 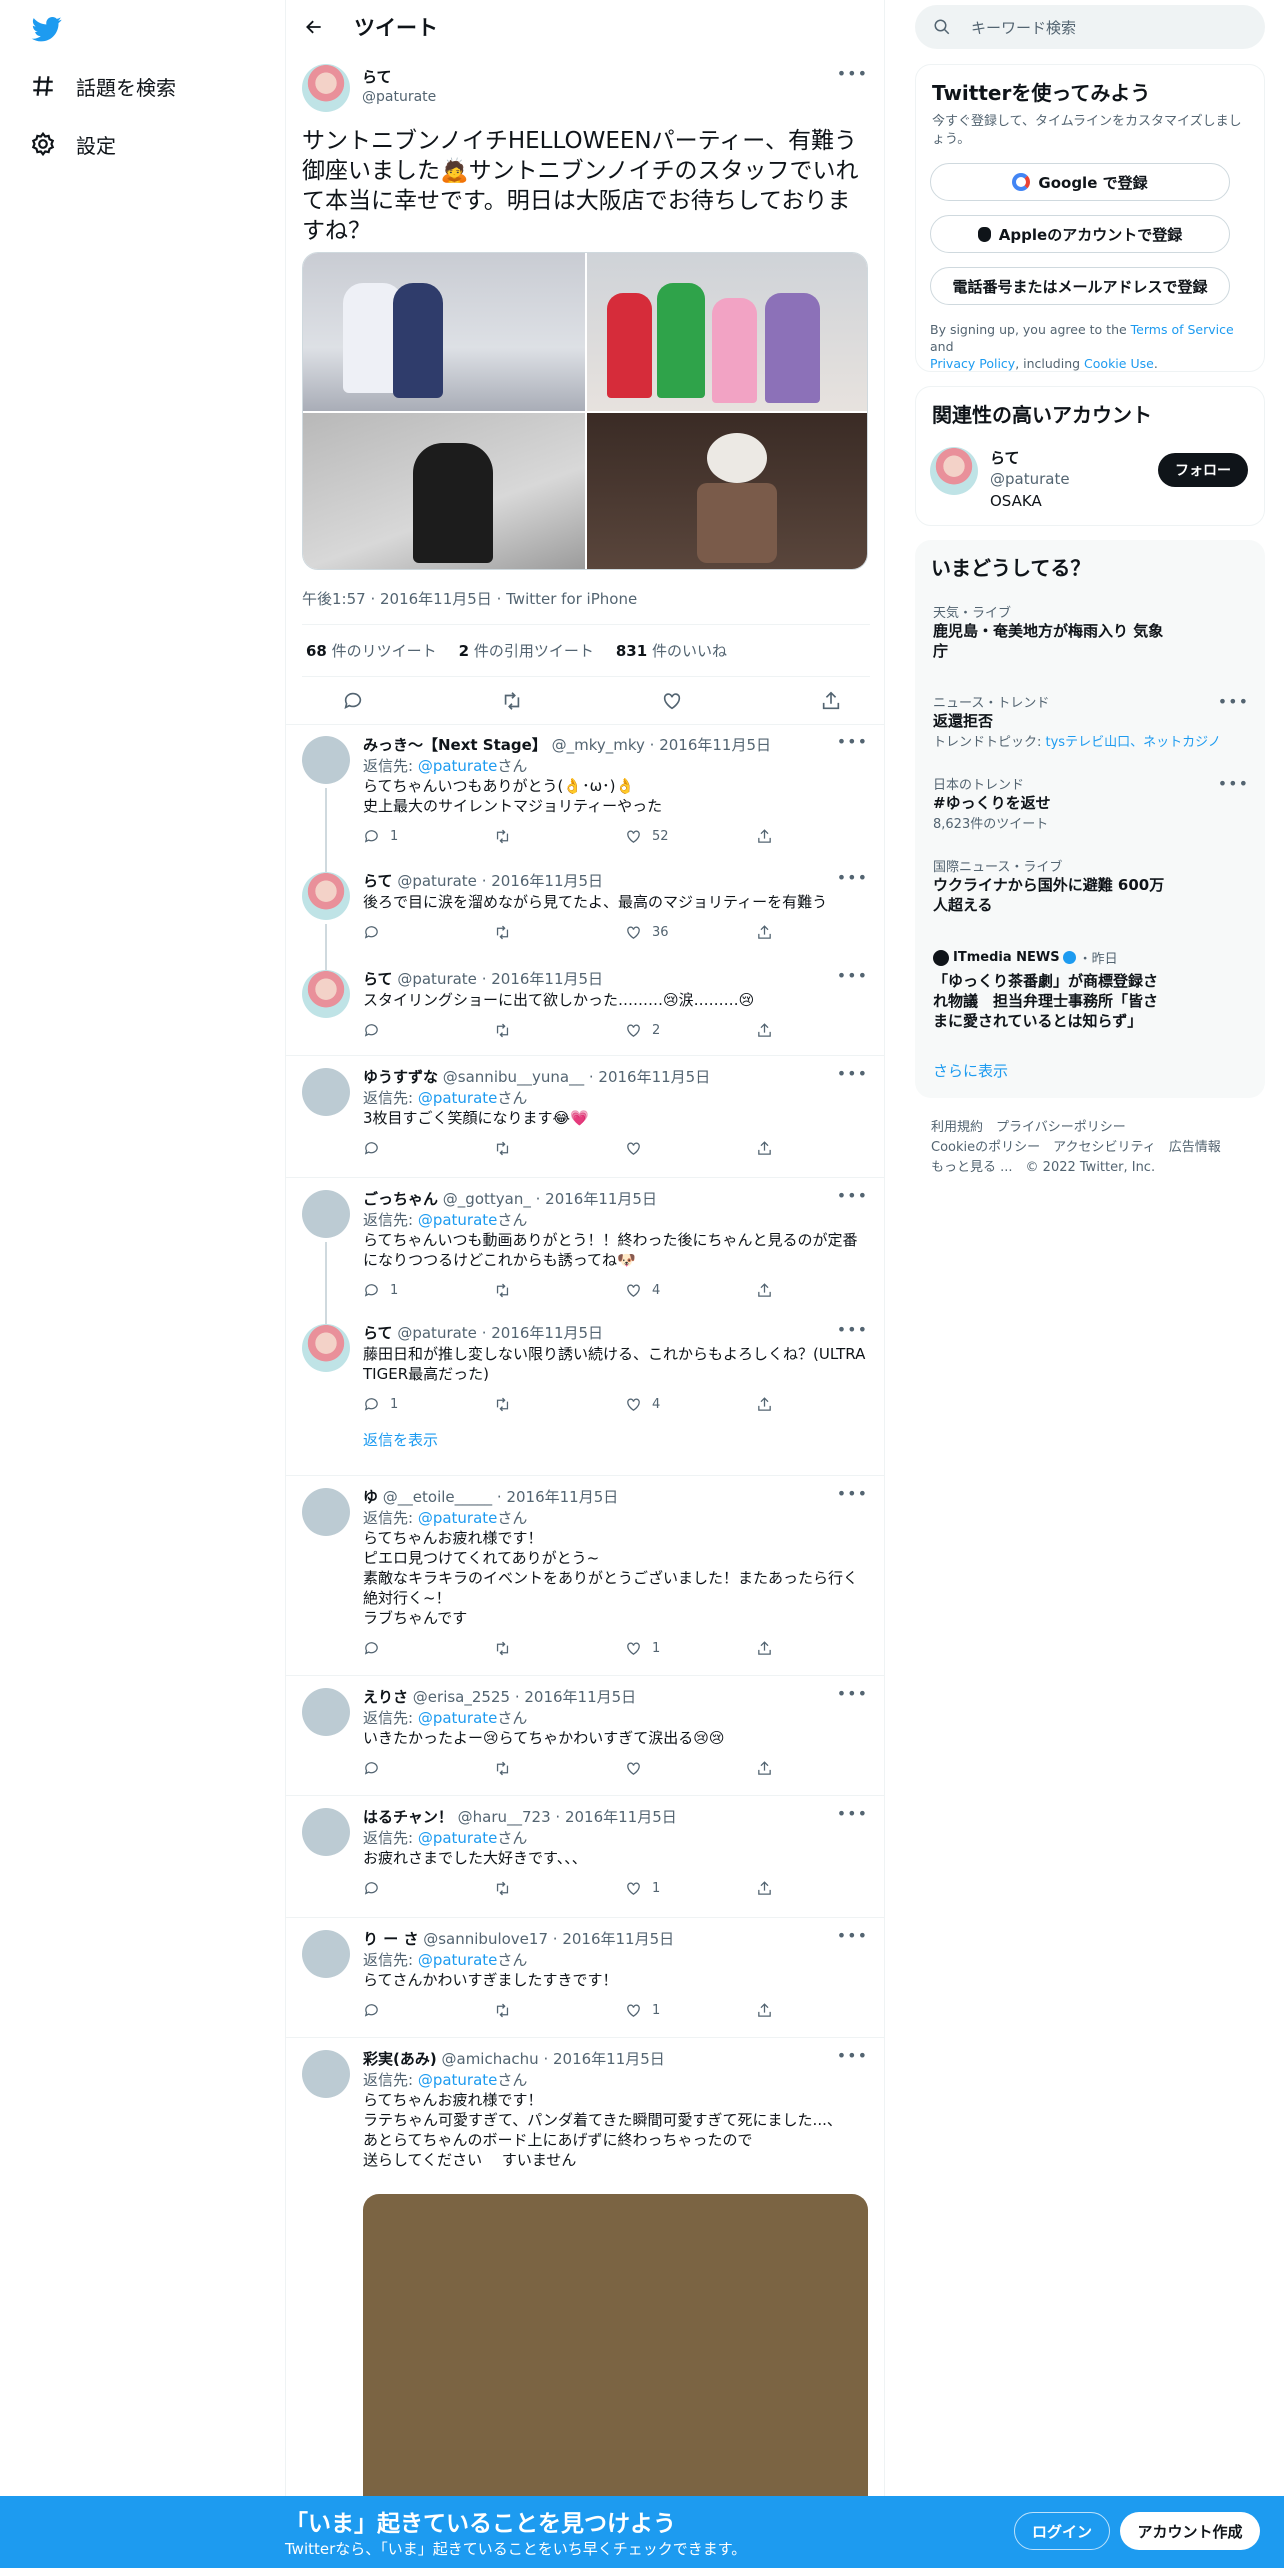 I want to click on google-signup-button: Google で登録, so click(x=1080, y=182).